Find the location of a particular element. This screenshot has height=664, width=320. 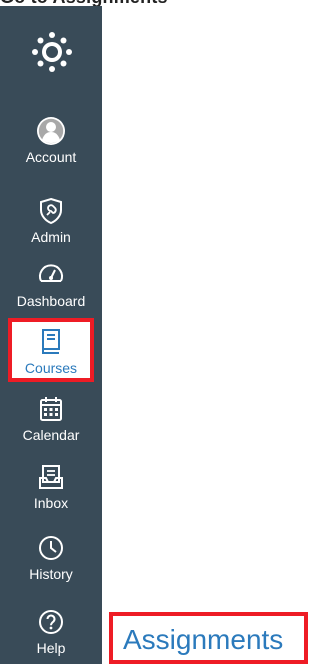

clock-icon is located at coordinates (51, 548).